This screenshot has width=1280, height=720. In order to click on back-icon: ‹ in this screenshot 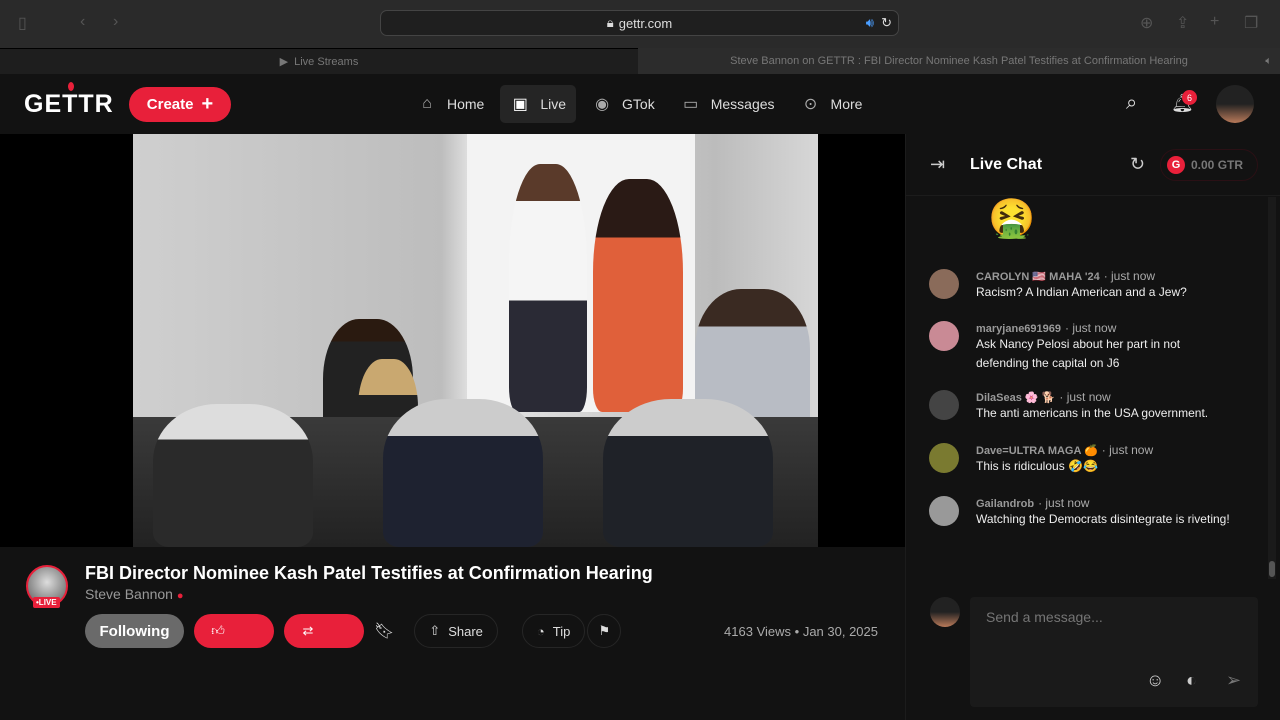, I will do `click(82, 22)`.